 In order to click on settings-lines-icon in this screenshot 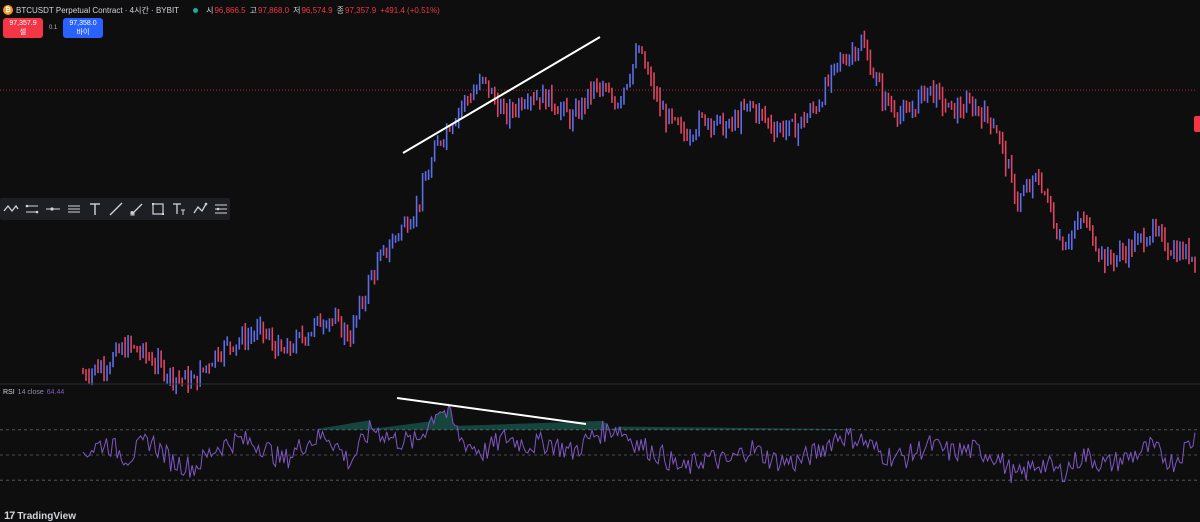, I will do `click(221, 209)`.